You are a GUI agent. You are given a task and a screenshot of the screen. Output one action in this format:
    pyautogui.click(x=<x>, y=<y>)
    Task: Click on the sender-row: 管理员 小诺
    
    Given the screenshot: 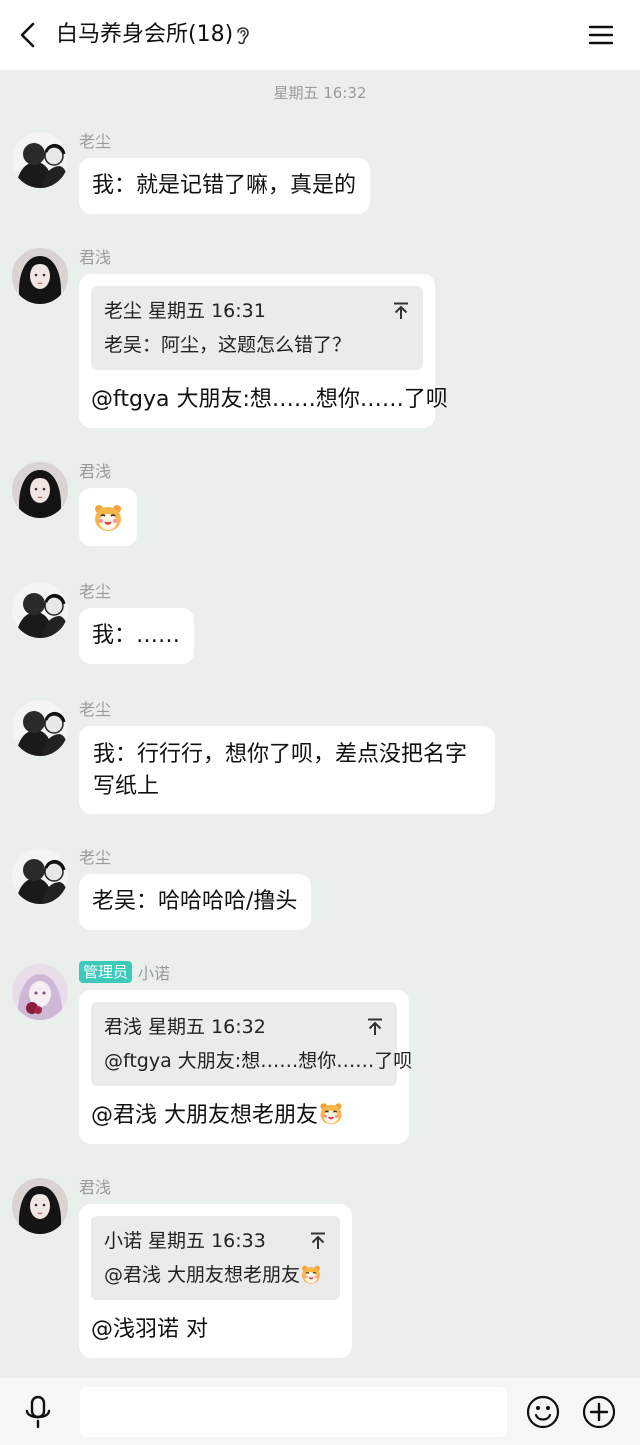 What is the action you would take?
    pyautogui.click(x=124, y=972)
    